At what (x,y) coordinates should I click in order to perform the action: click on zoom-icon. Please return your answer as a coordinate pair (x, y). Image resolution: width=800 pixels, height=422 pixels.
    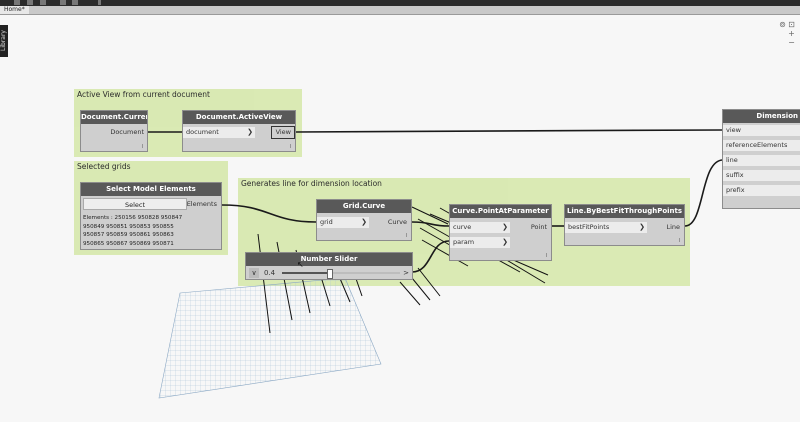
    Looking at the image, I should click on (99, 2).